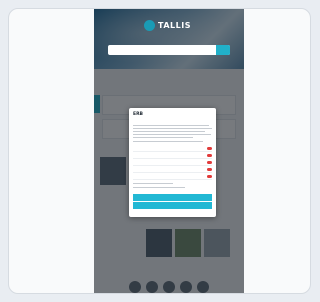  What do you see at coordinates (172, 205) in the screenshot?
I see `accept-selected-button` at bounding box center [172, 205].